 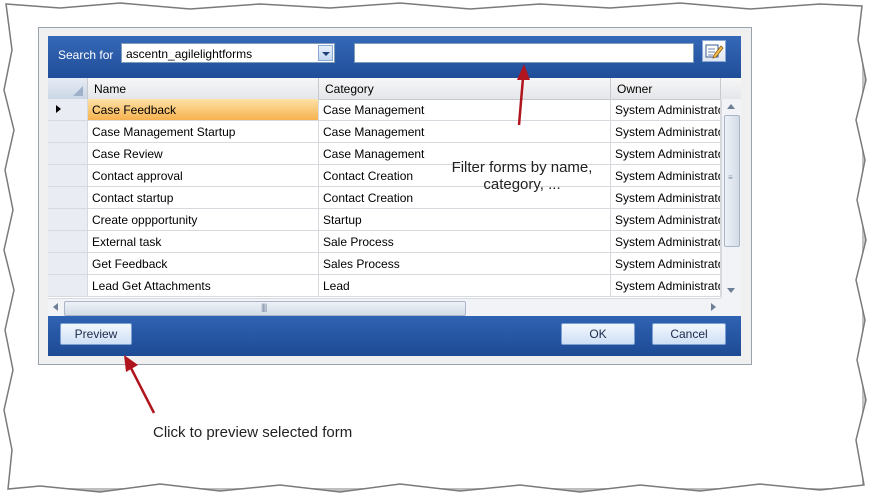 I want to click on filter-arrow-icon, so click(x=523, y=95).